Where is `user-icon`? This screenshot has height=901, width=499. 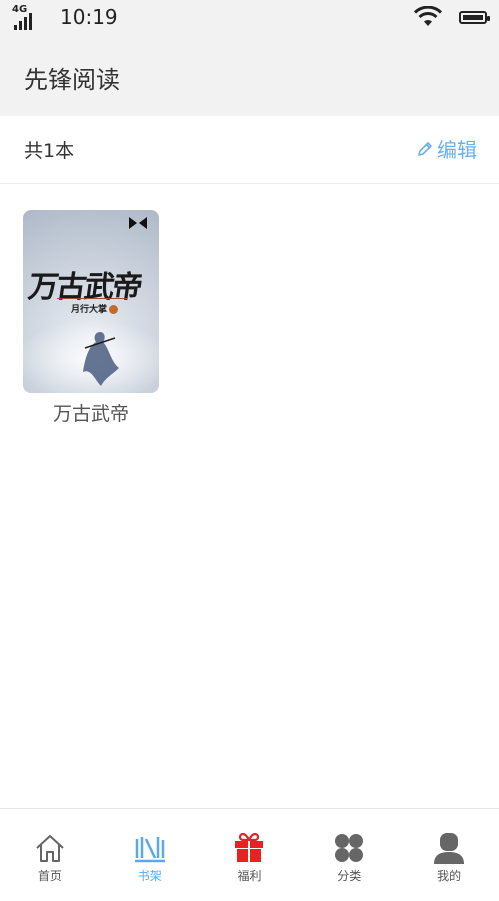 user-icon is located at coordinates (449, 848).